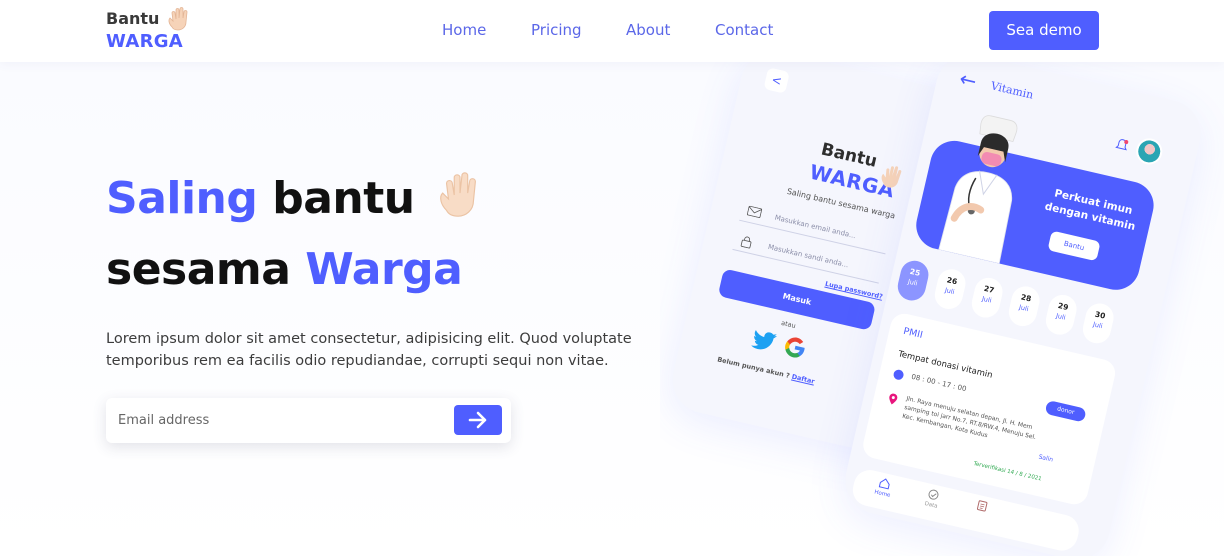  I want to click on bell-icon, so click(1122, 145).